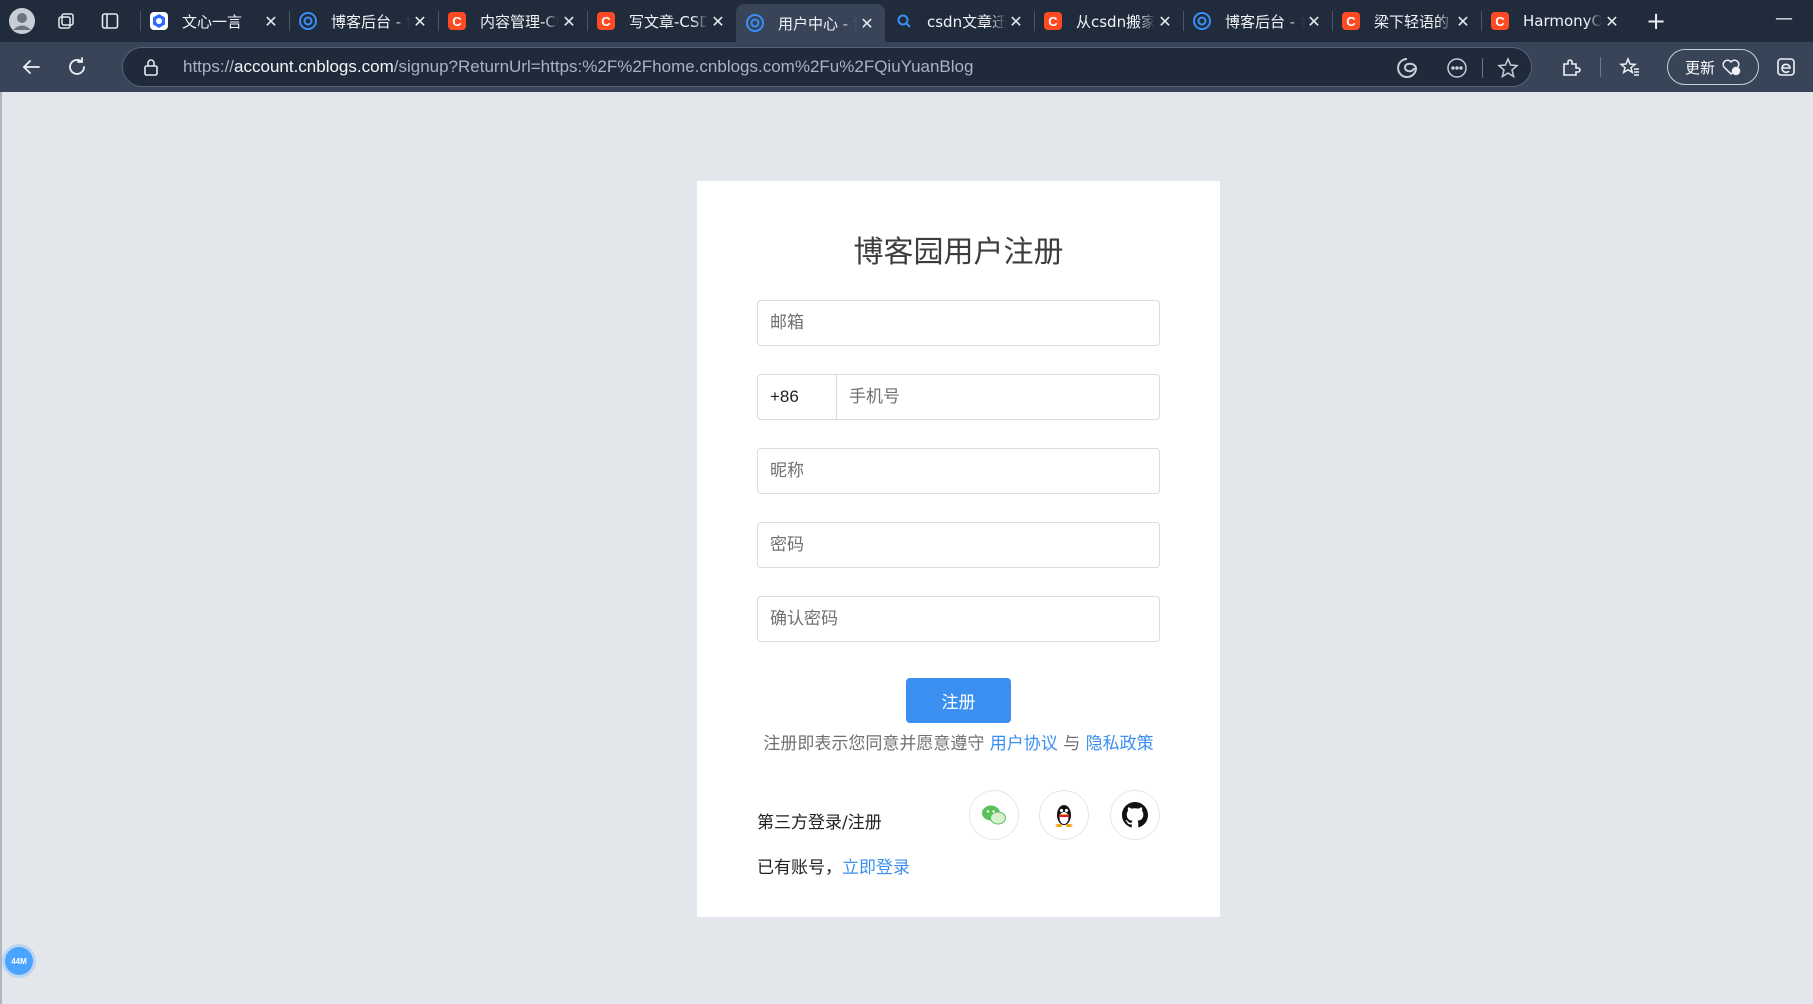 The width and height of the screenshot is (1813, 1004). I want to click on plus-icon: +, so click(1656, 21).